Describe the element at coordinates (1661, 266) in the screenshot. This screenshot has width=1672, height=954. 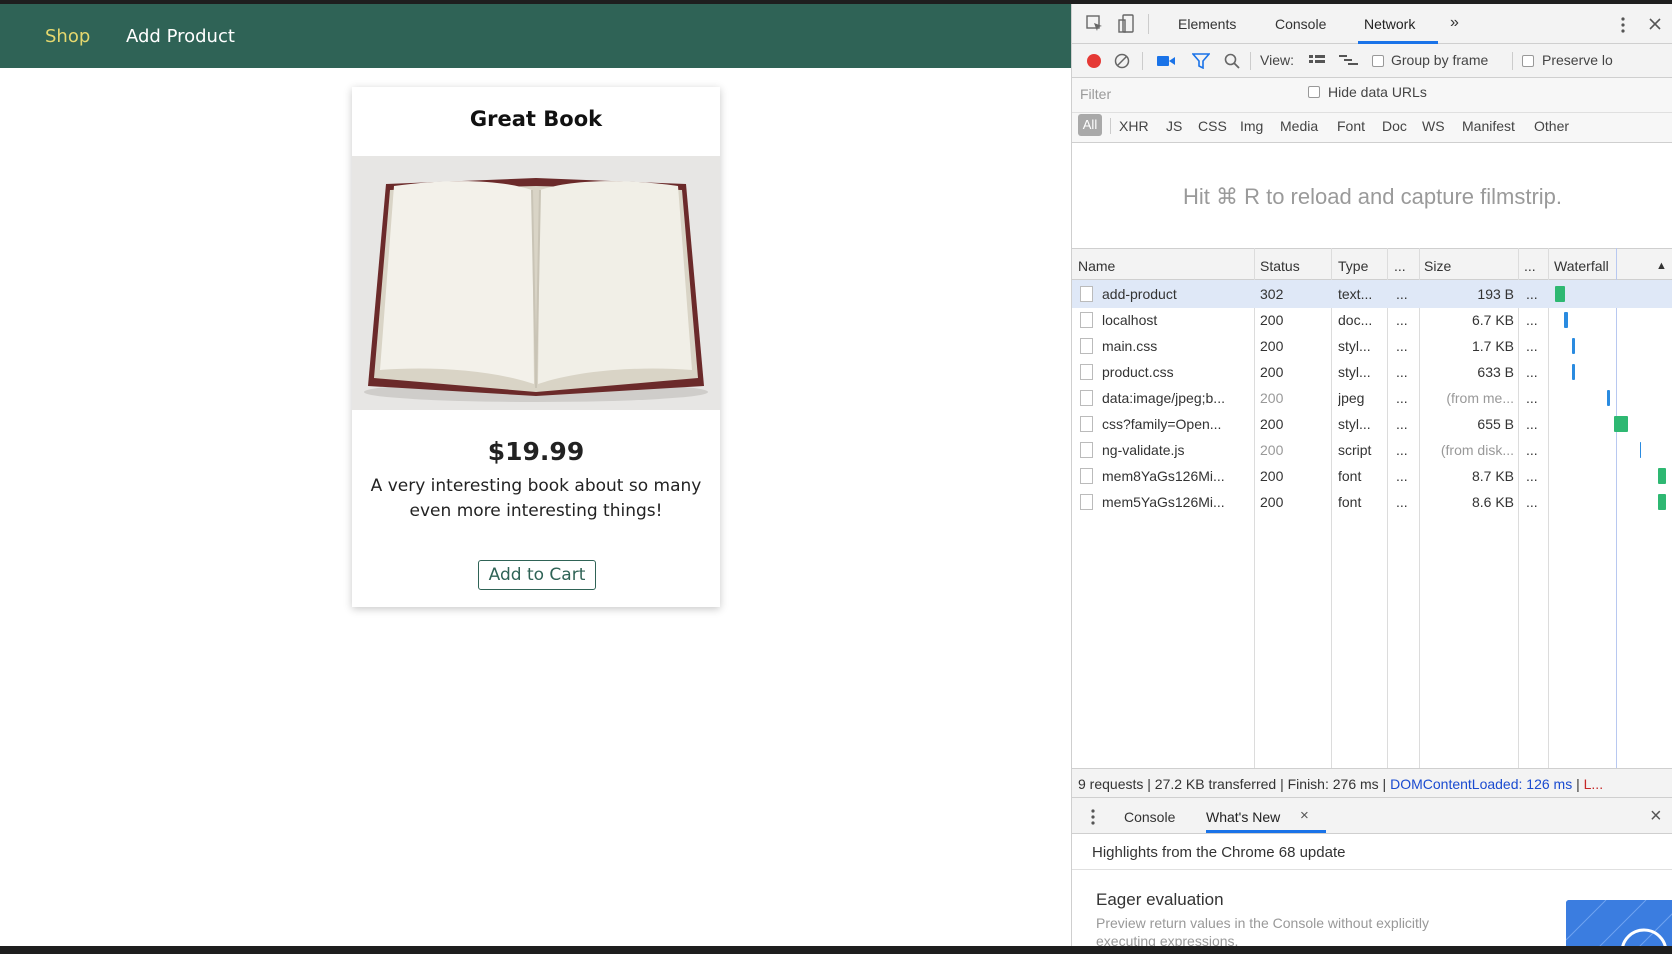
I see `sort-ascending-icon: ▲` at that location.